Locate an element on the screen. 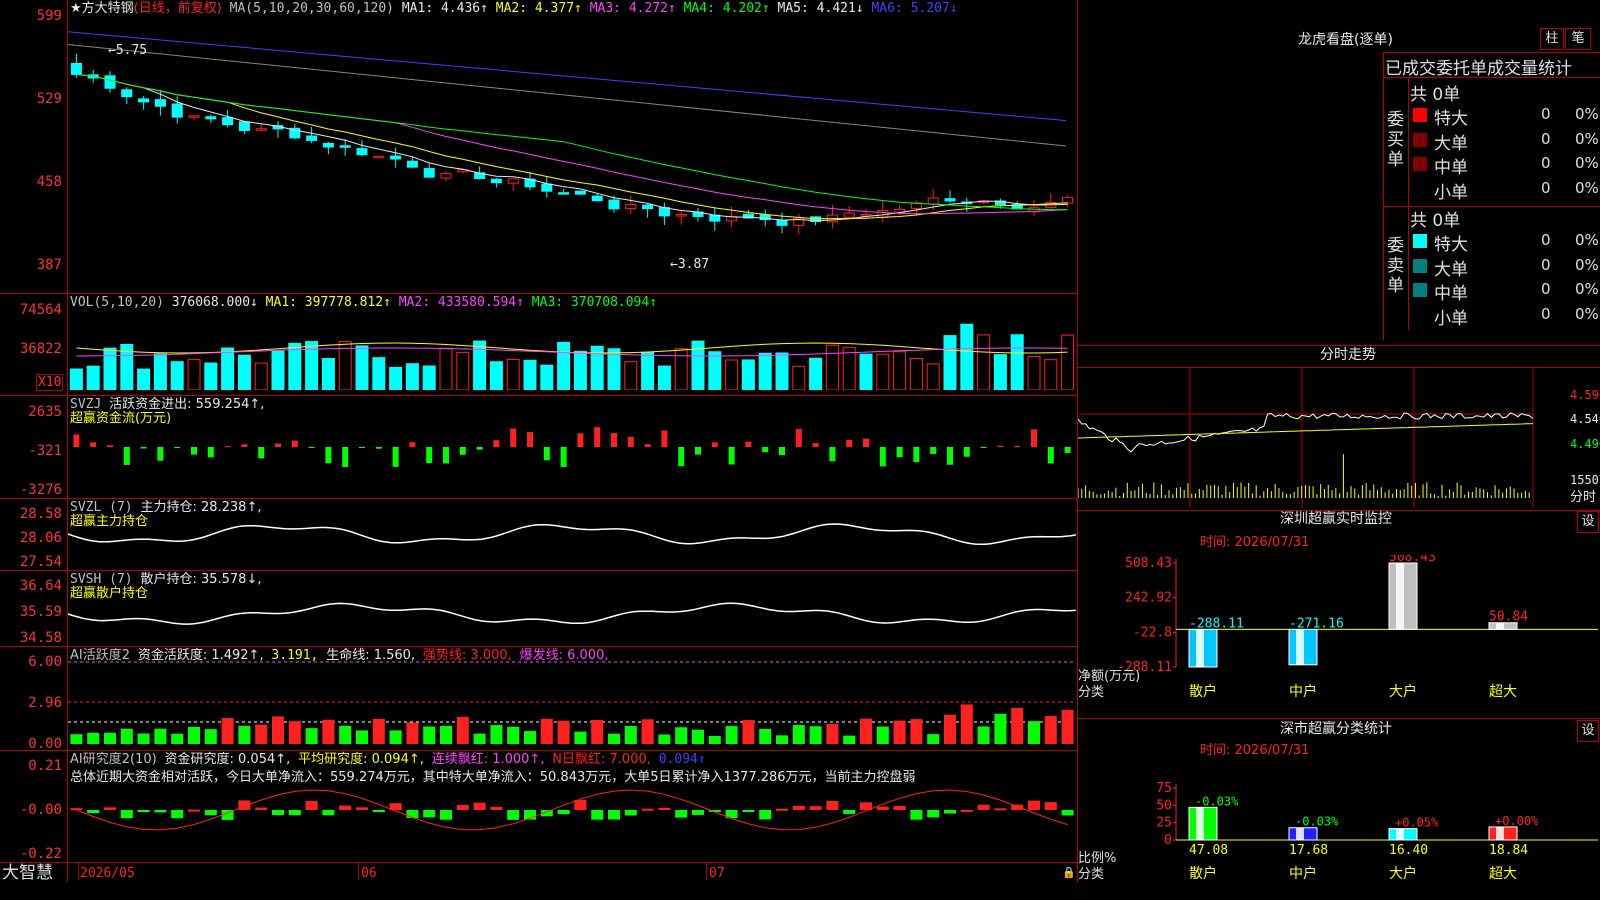 This screenshot has width=1600, height=900. intraday-chart is located at coordinates (1323, 438).